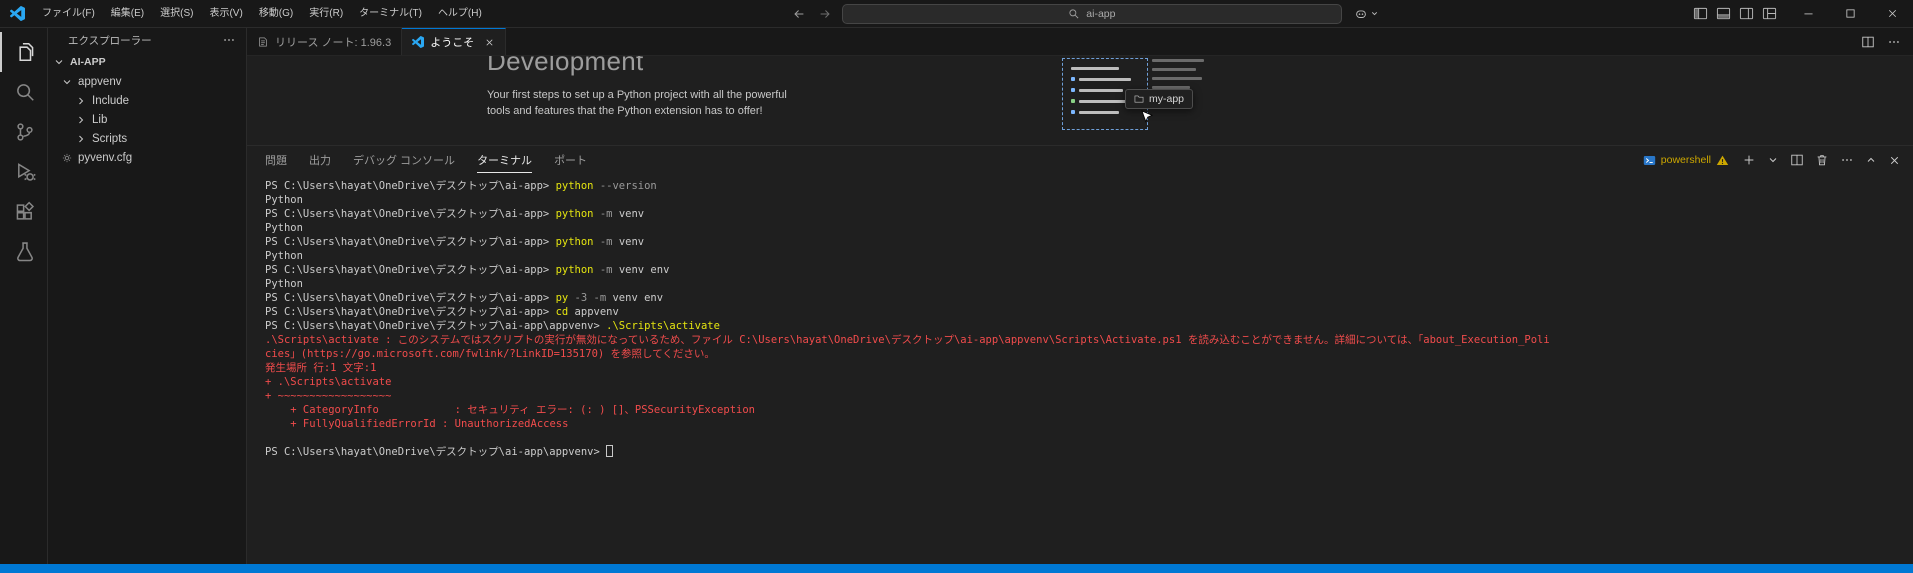 The height and width of the screenshot is (573, 1913). What do you see at coordinates (1366, 14) in the screenshot?
I see `copilot-menu-icon` at bounding box center [1366, 14].